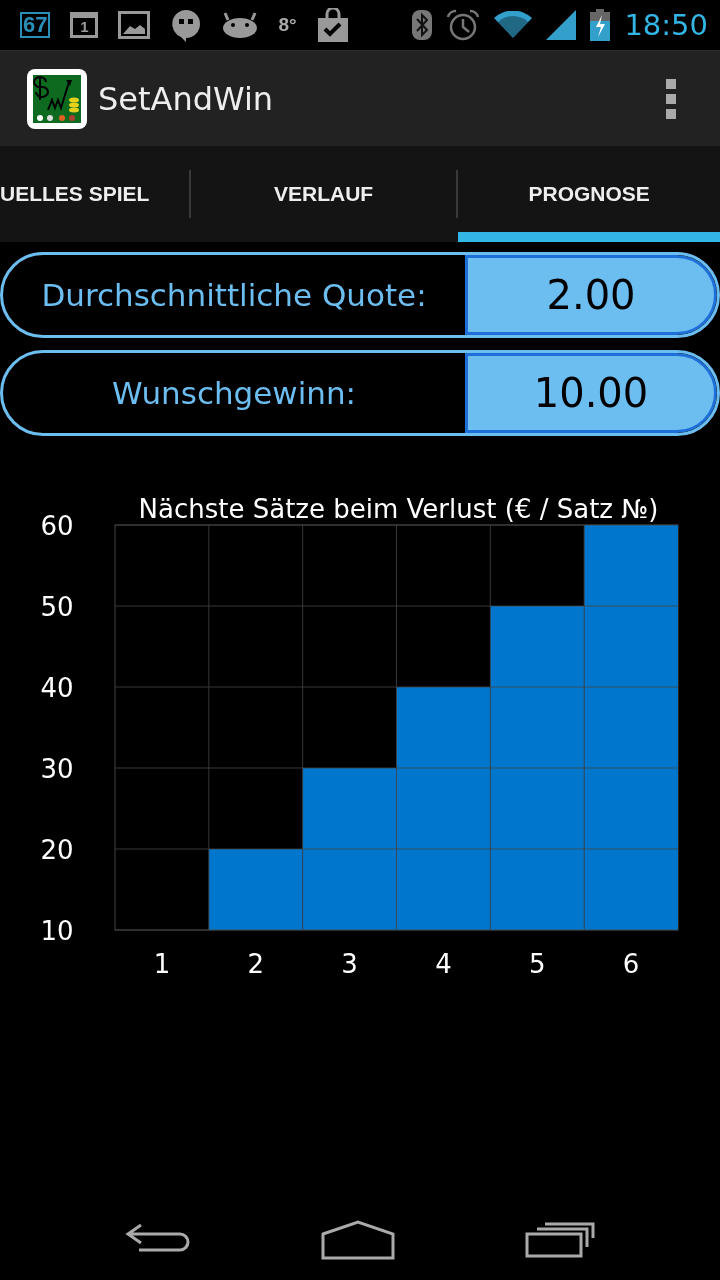 The image size is (720, 1280). I want to click on x-tick-label: 5, so click(537, 964).